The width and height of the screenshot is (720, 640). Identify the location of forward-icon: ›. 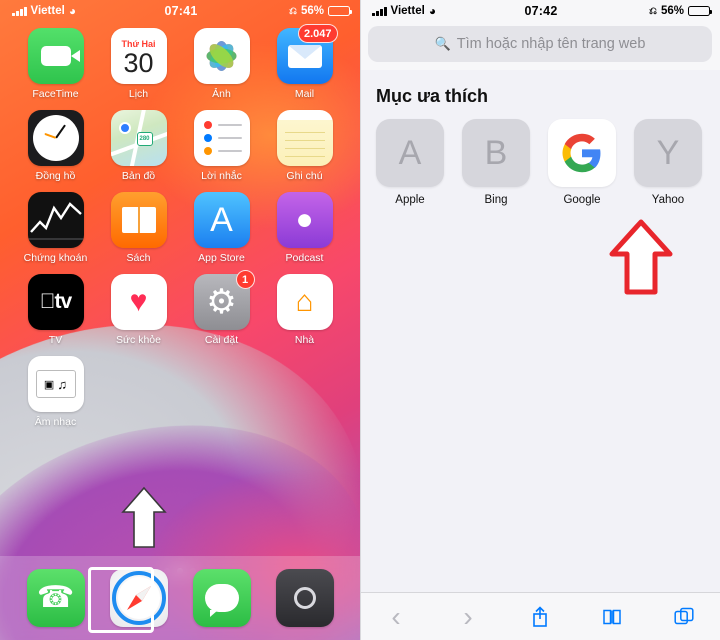
(468, 617).